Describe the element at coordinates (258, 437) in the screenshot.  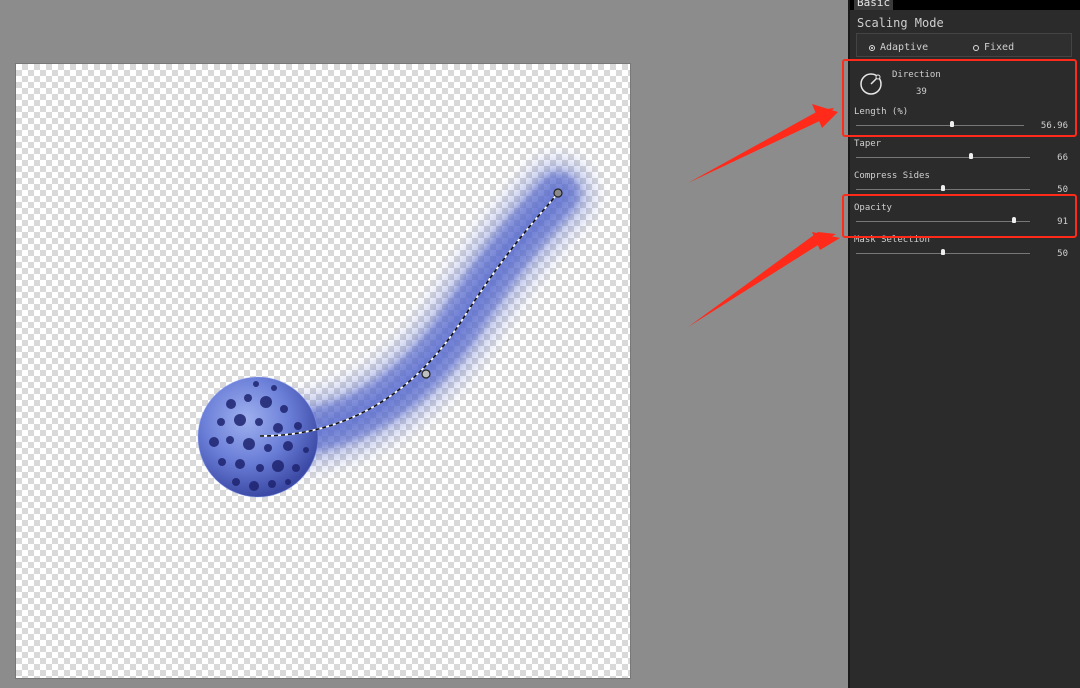
I see `textured-sphere` at that location.